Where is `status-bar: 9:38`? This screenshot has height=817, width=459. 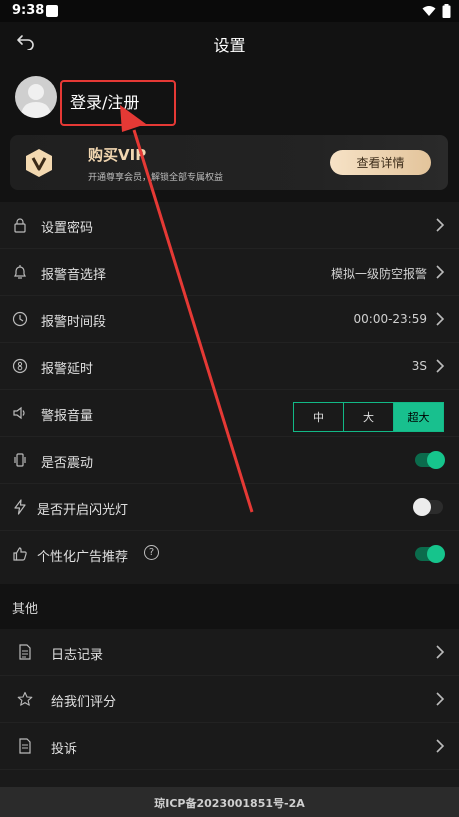 status-bar: 9:38 is located at coordinates (229, 11).